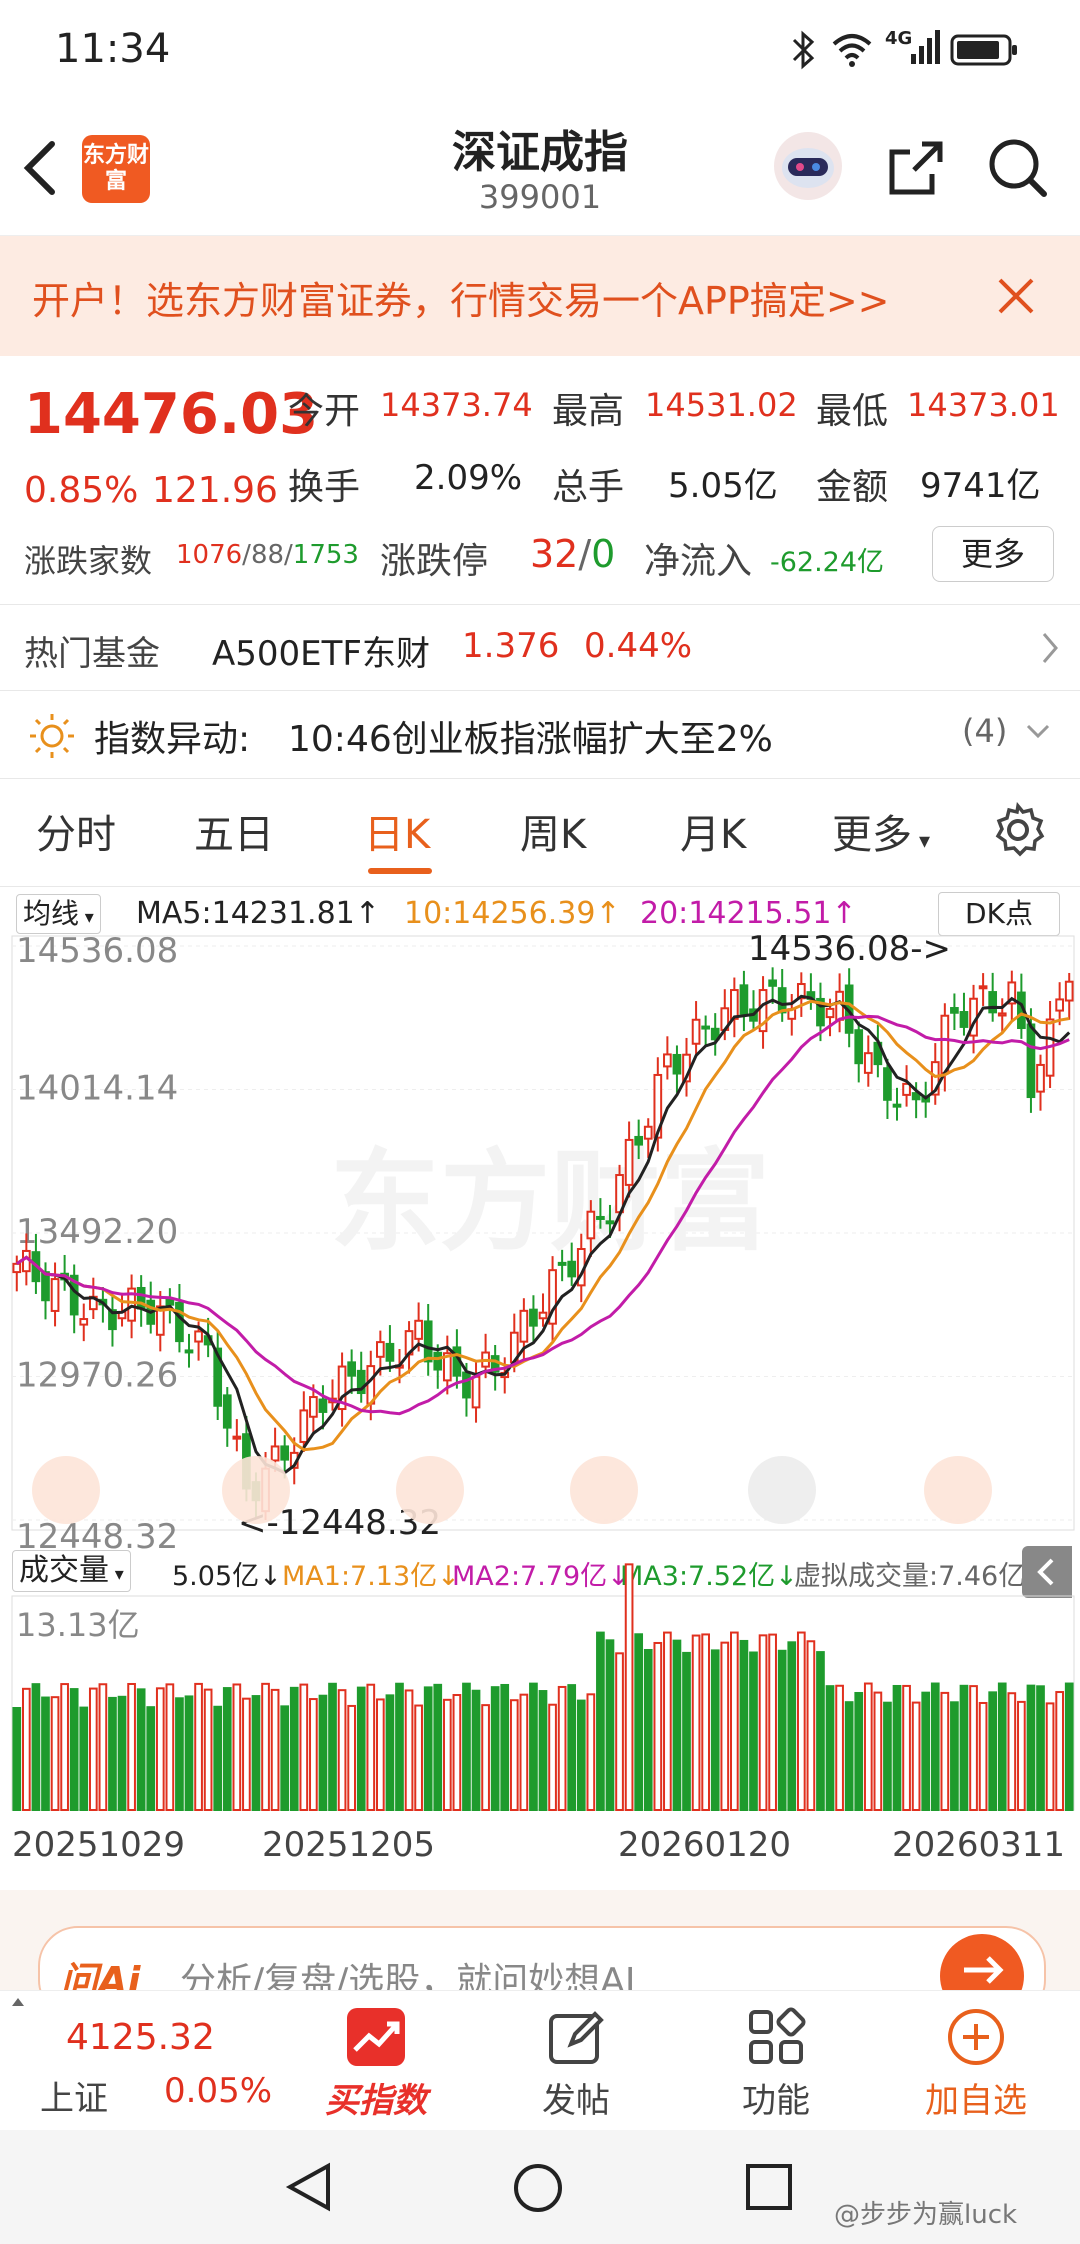  I want to click on hot-fund-name: A500ETF东财, so click(321, 654).